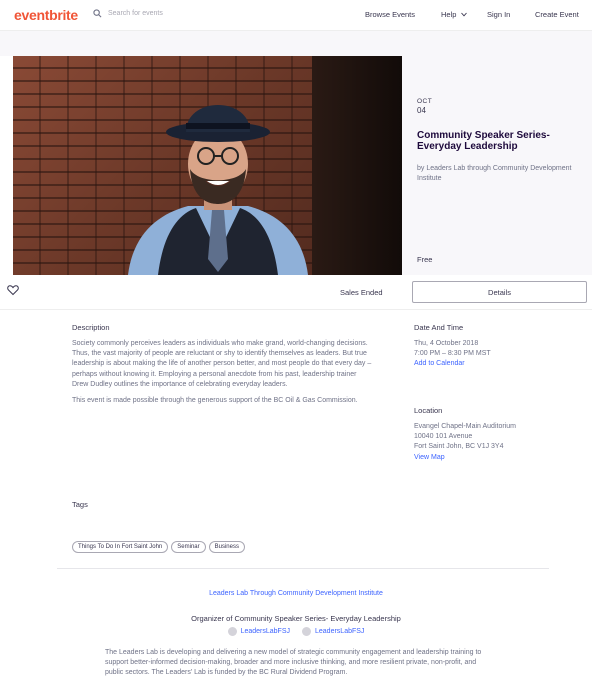  I want to click on event-price: Free, so click(425, 259).